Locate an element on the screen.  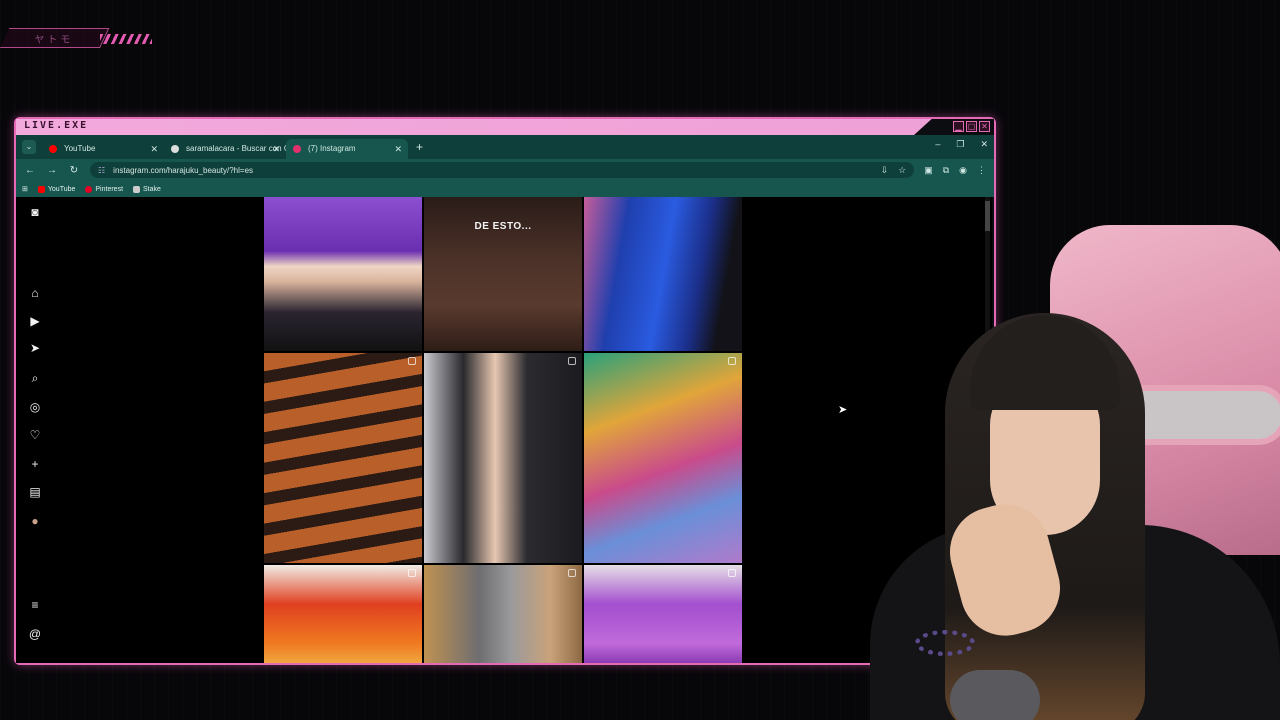
instagram-sidebar: ◙ ⌂ ▶ ➤ ⌕ ◎ ♡ + ▤ ● ≡ @ is located at coordinates (35, 430).